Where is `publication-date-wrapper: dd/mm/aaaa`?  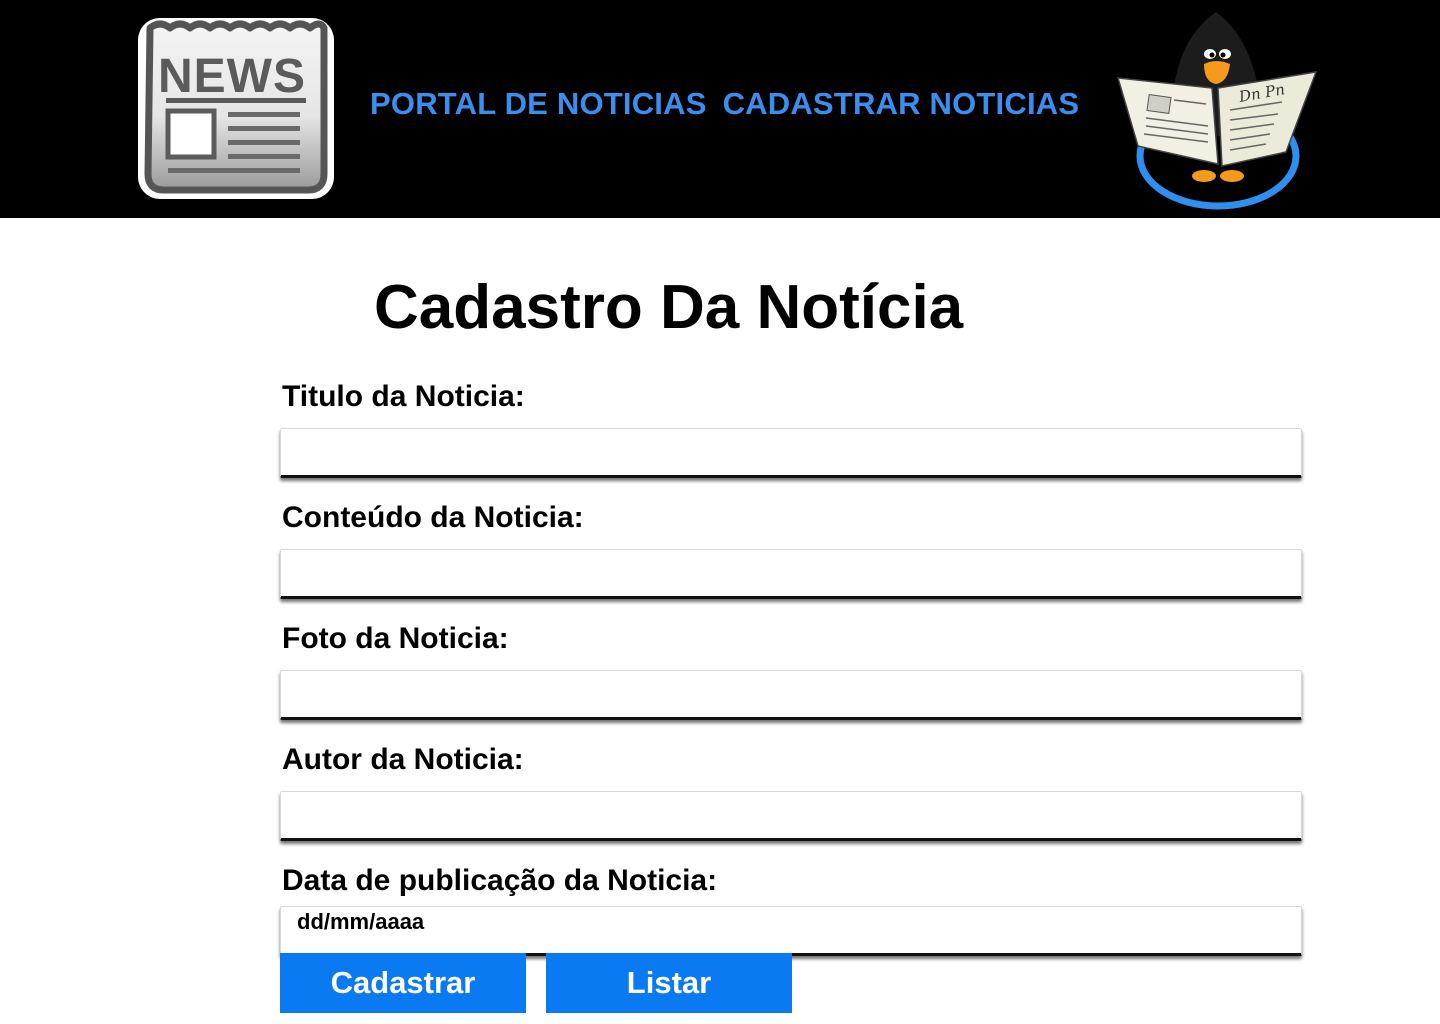
publication-date-wrapper: dd/mm/aaaa is located at coordinates (792, 931).